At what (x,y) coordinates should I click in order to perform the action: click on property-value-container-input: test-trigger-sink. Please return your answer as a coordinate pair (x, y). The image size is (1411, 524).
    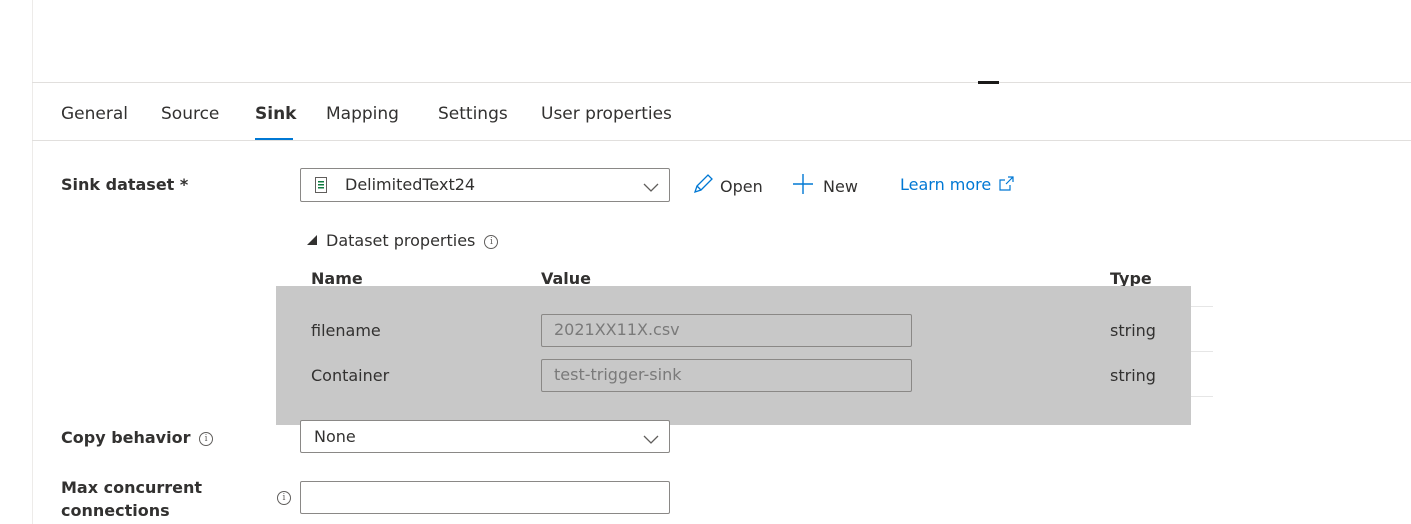
    Looking at the image, I should click on (726, 375).